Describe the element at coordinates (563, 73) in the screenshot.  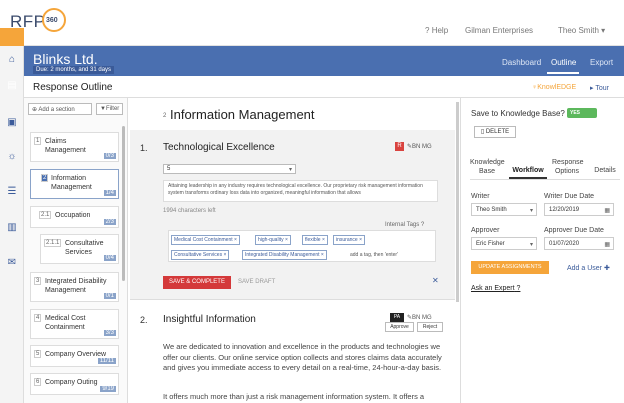
I see `nav-active-underline` at that location.